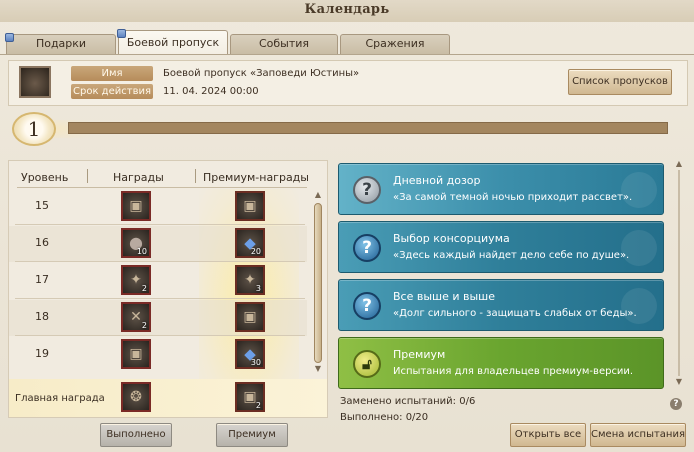 The height and width of the screenshot is (452, 694). What do you see at coordinates (42, 242) in the screenshot?
I see `row-level: 16` at bounding box center [42, 242].